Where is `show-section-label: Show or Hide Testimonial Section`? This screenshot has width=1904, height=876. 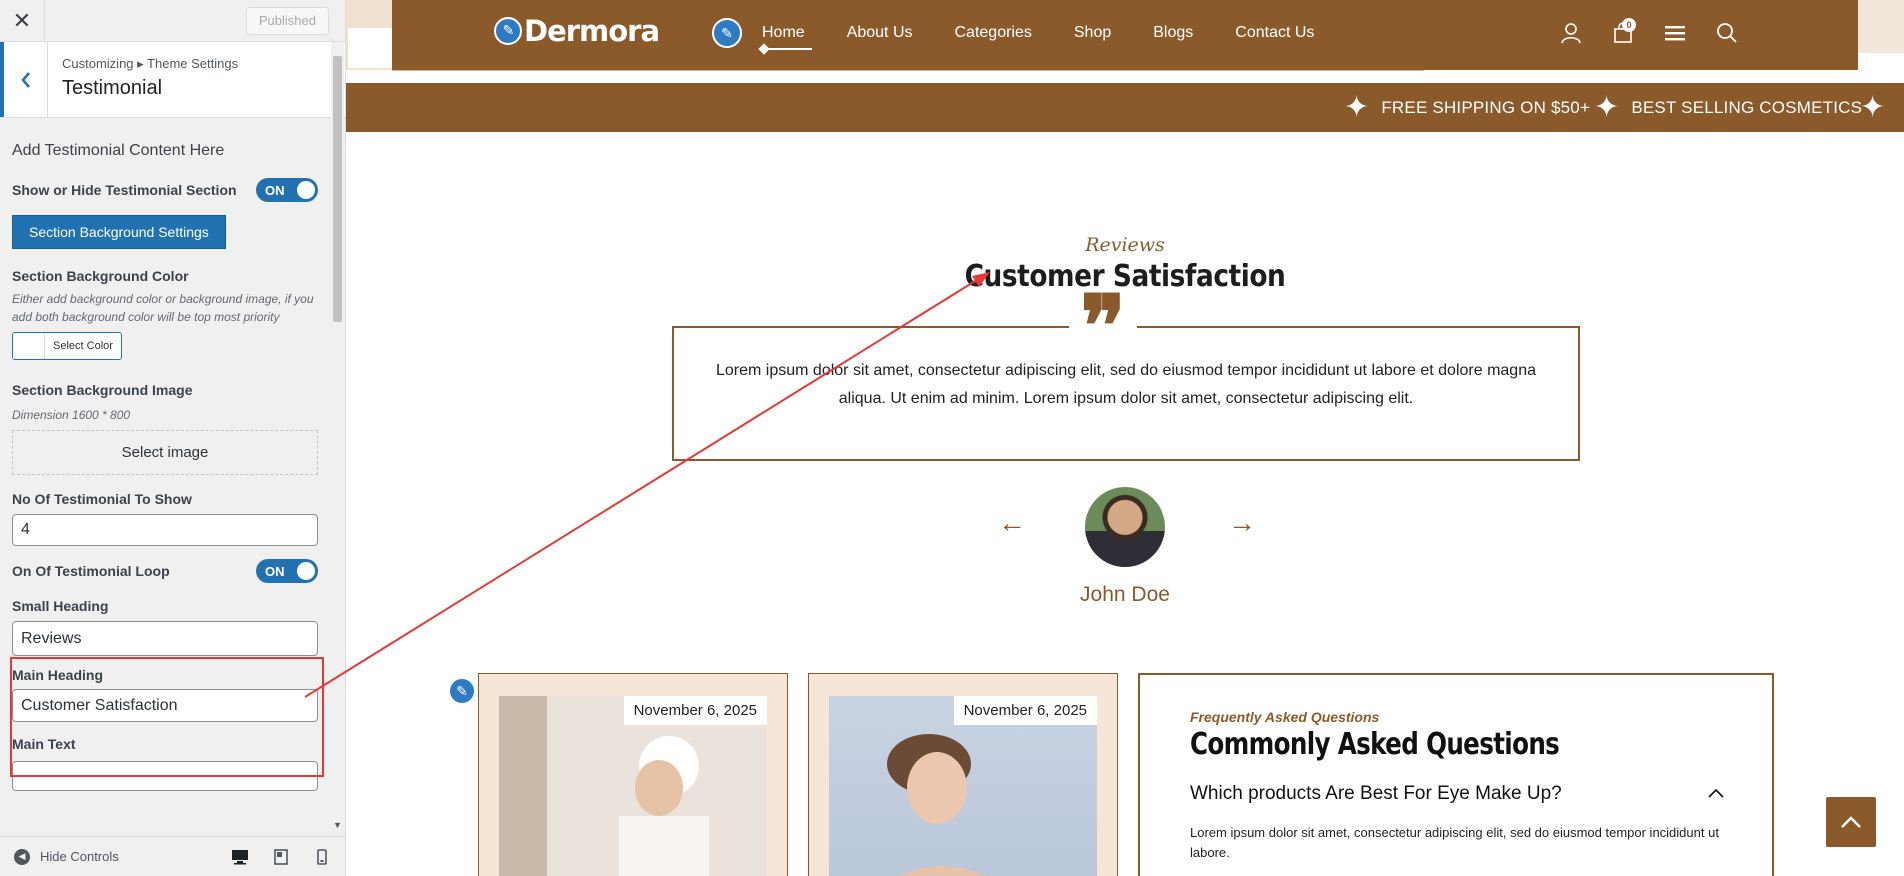 show-section-label: Show or Hide Testimonial Section is located at coordinates (124, 190).